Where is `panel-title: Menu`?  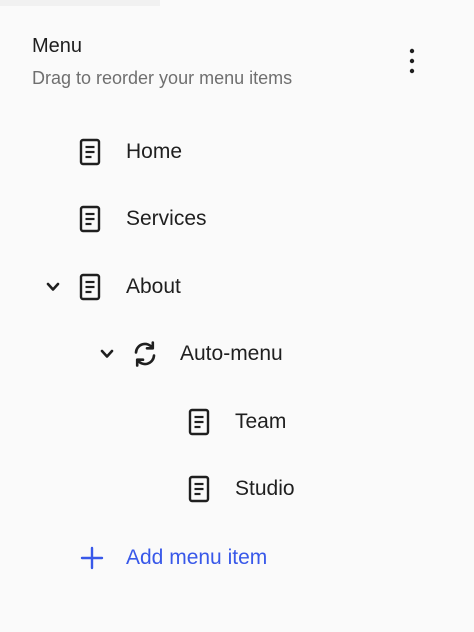 panel-title: Menu is located at coordinates (57, 46).